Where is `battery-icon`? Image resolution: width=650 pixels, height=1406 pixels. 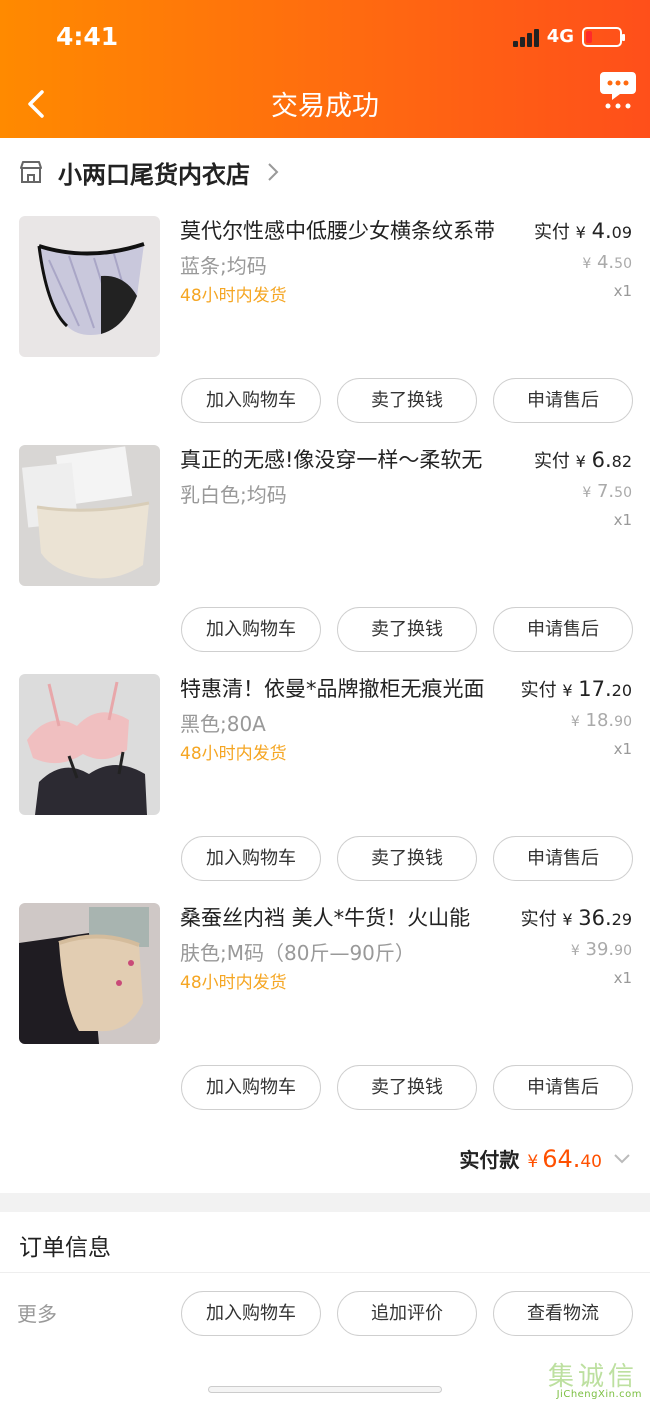
battery-icon is located at coordinates (603, 36).